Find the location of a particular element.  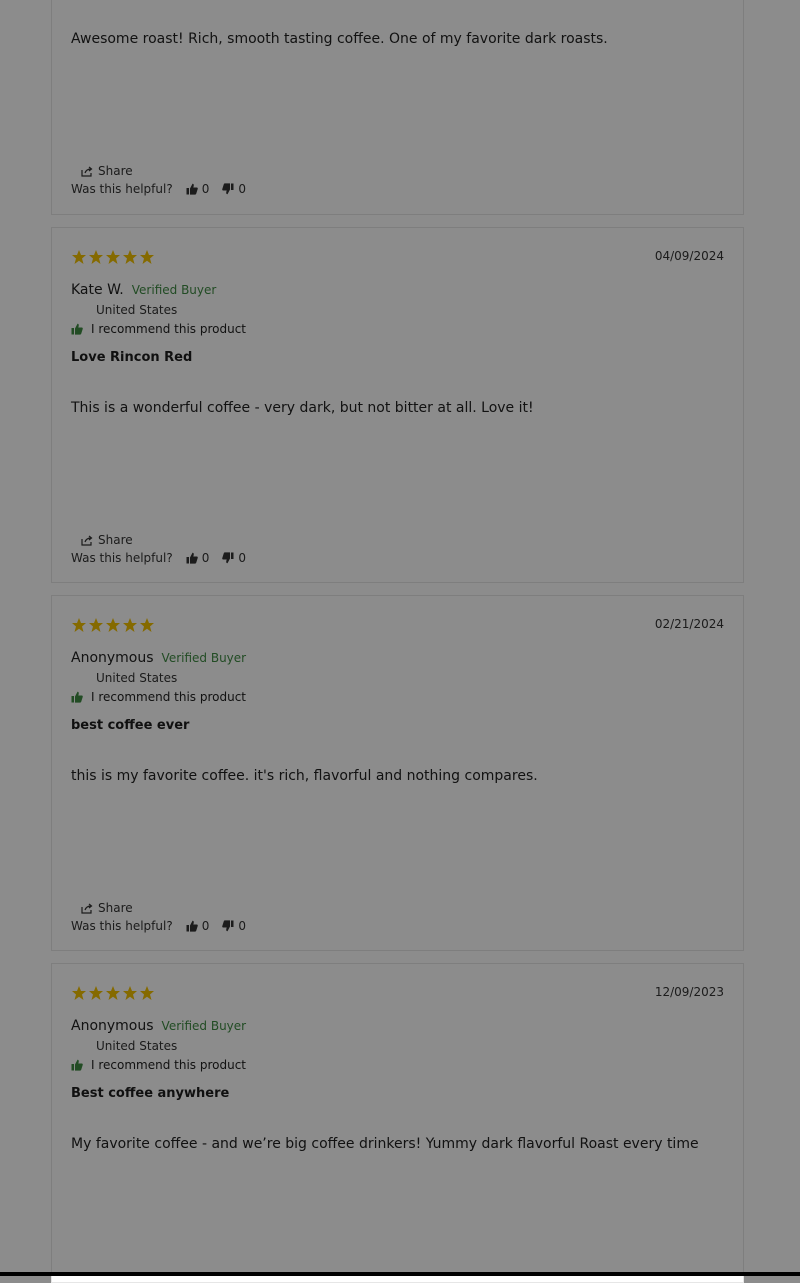

review-author: Kate W. Verified Buyer is located at coordinates (143, 290).